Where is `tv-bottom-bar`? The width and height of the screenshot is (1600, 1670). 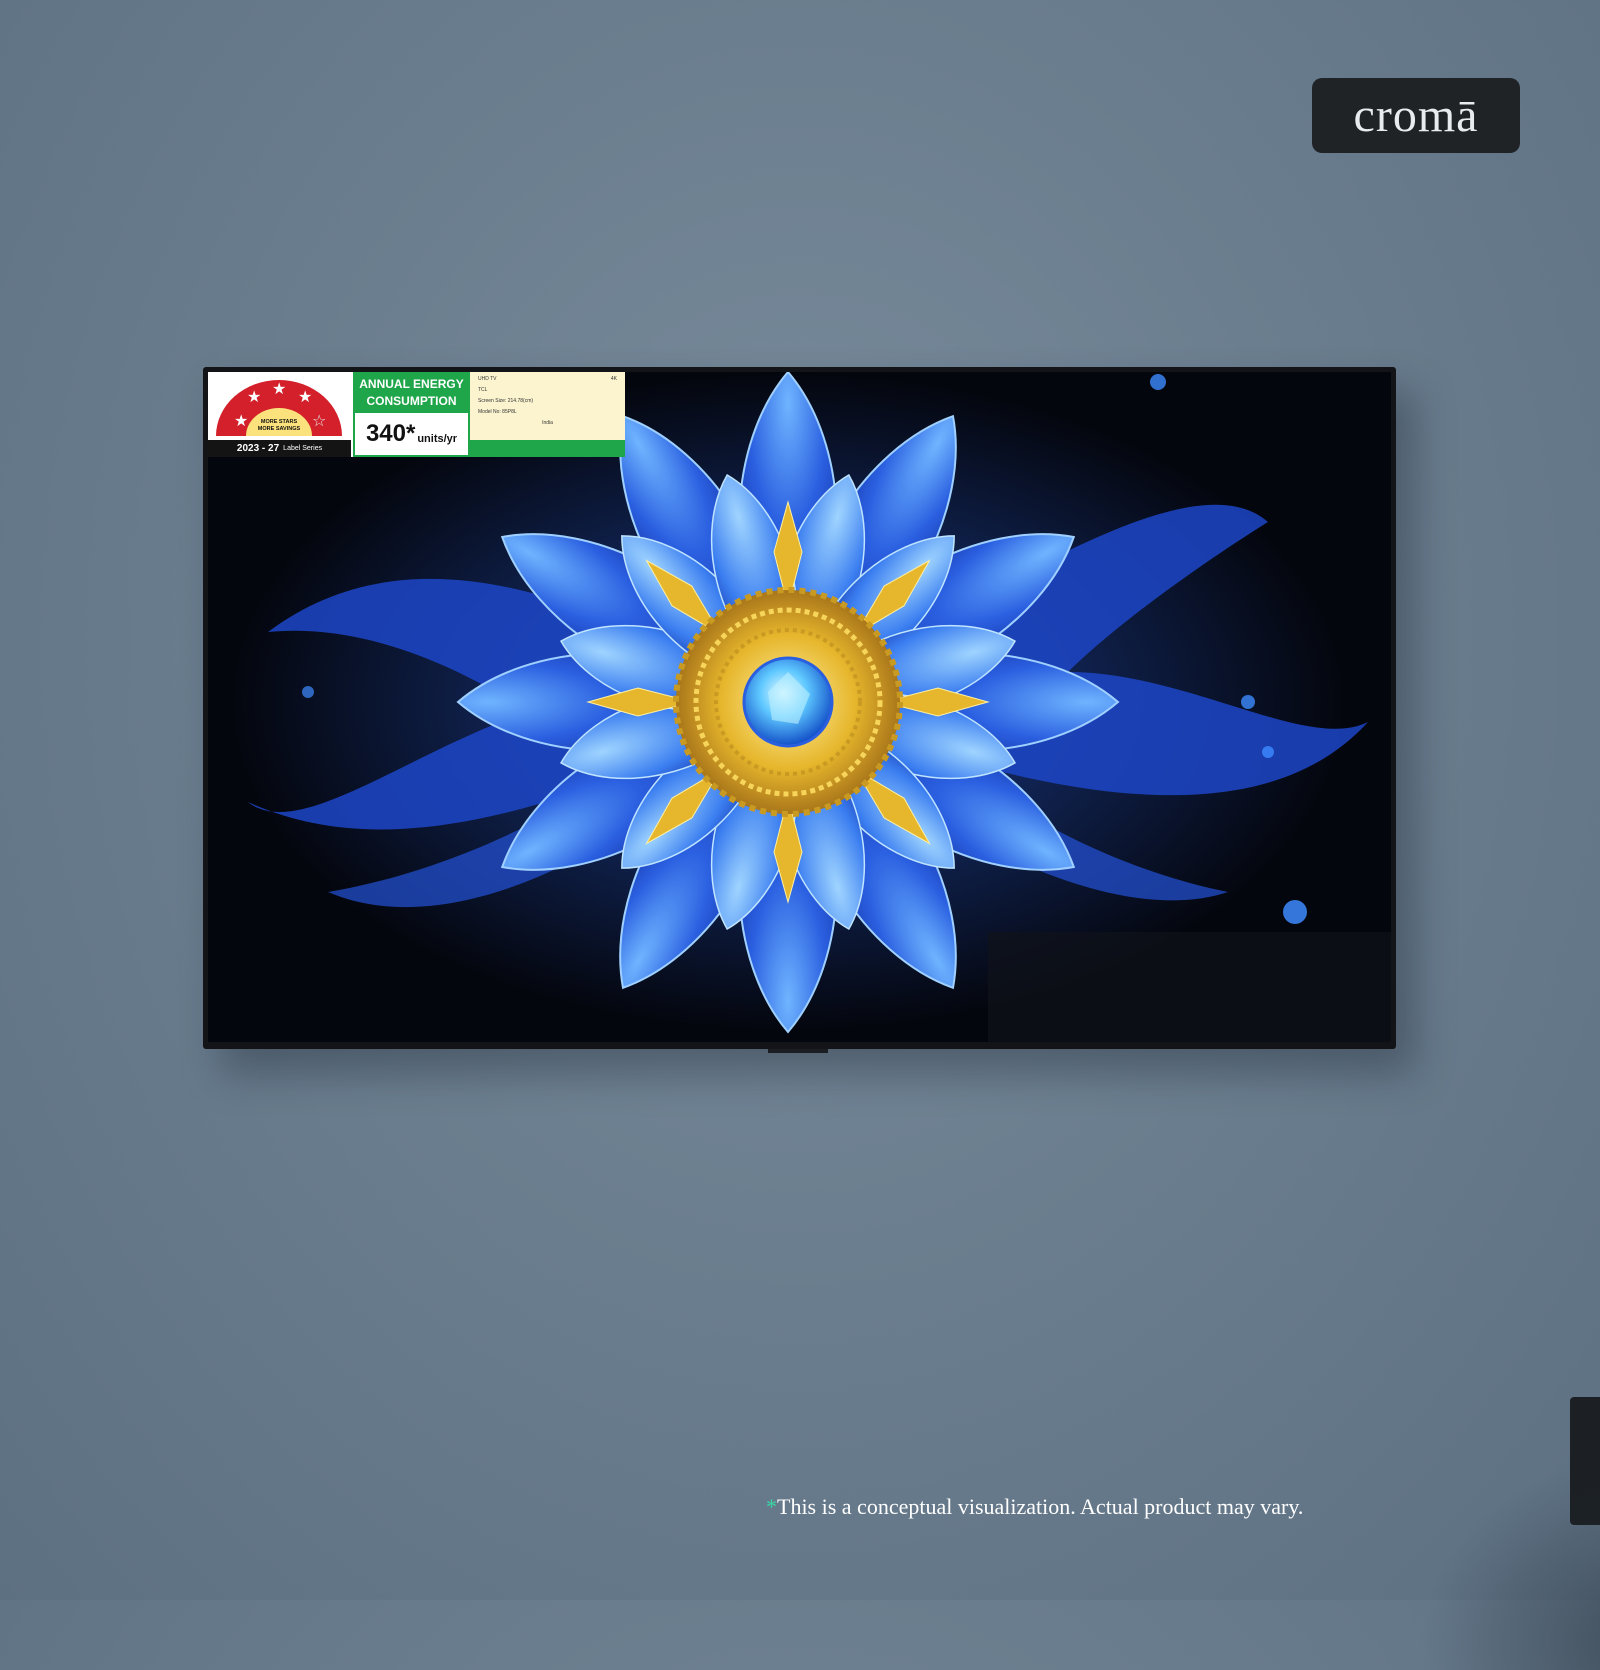 tv-bottom-bar is located at coordinates (798, 1051).